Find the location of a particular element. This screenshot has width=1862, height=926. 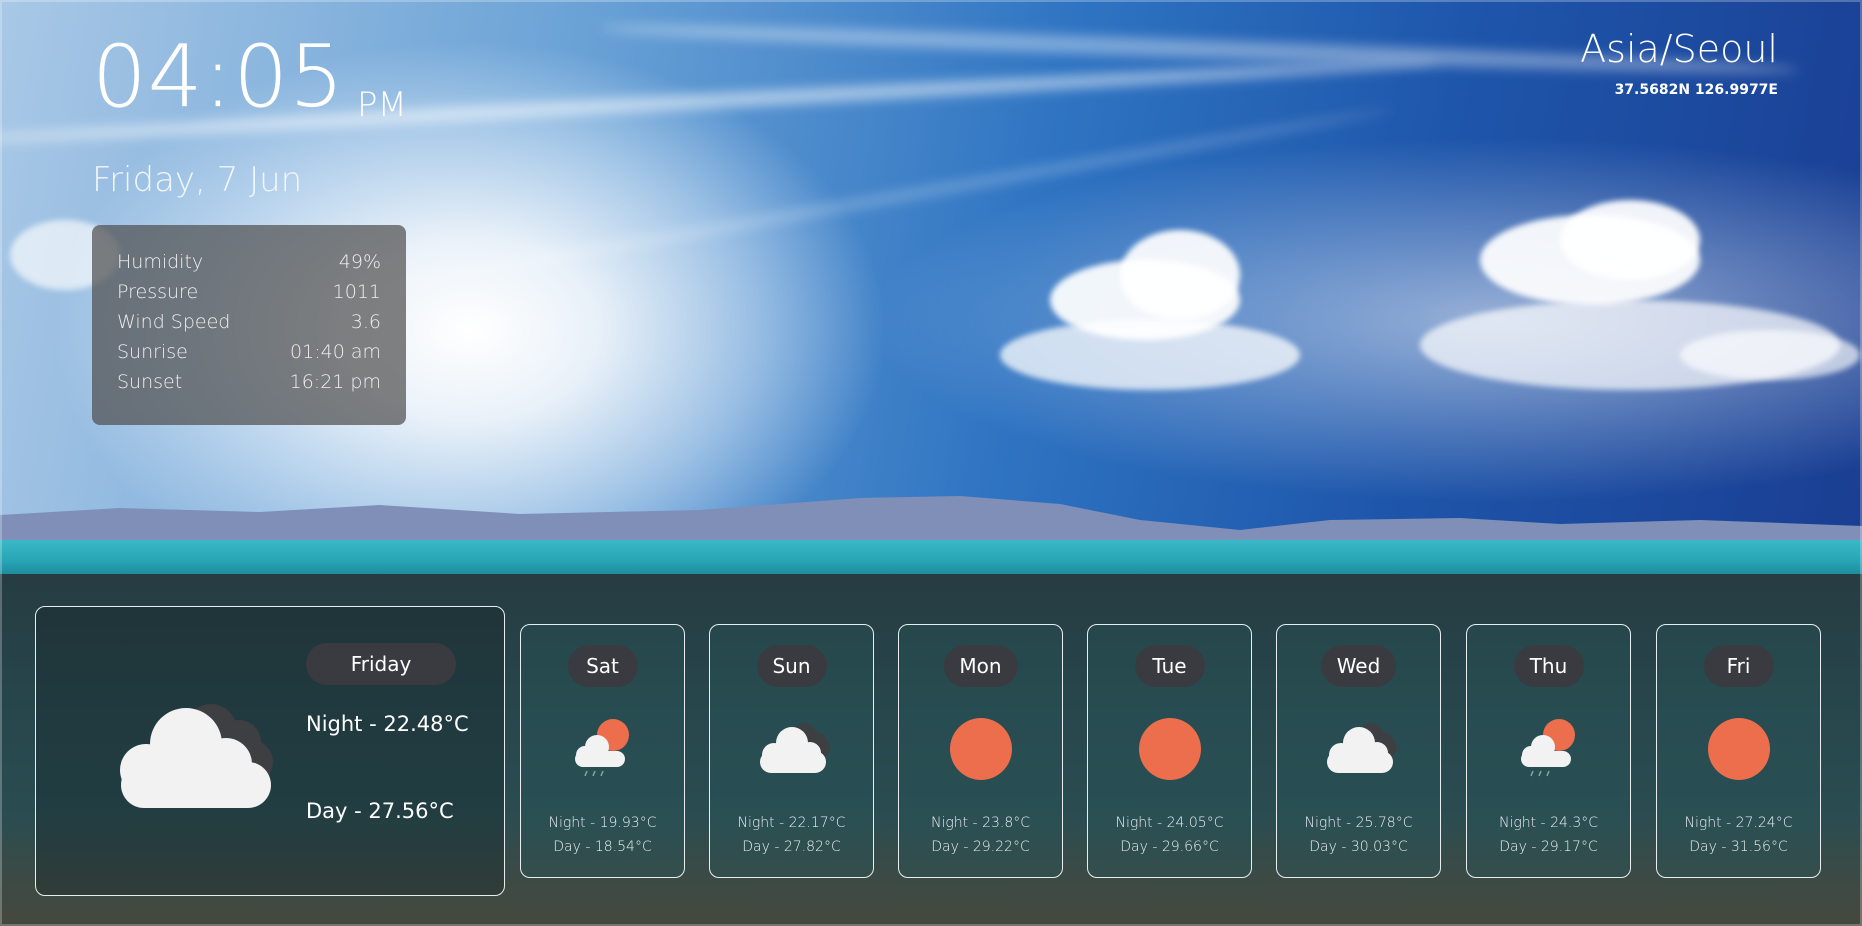

day-label: Sun is located at coordinates (791, 666).